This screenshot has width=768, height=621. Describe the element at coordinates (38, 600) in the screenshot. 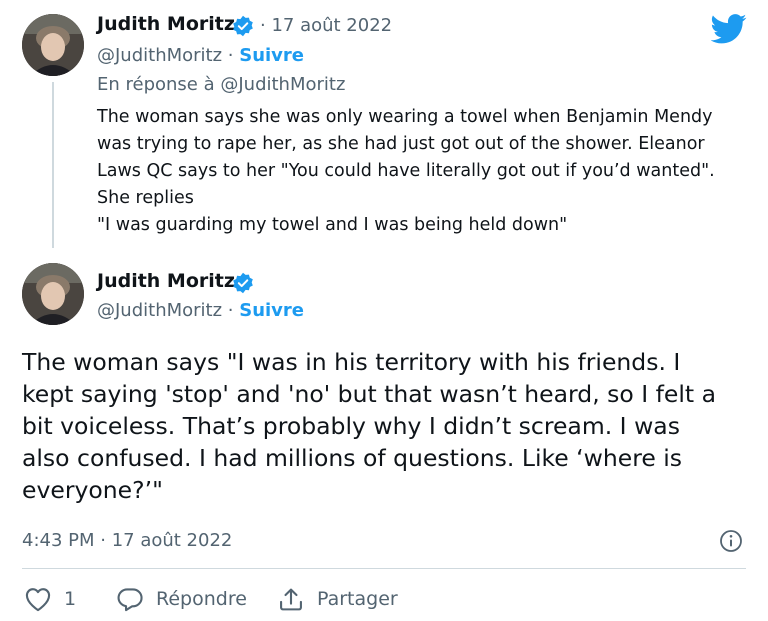

I see `heart-icon` at that location.